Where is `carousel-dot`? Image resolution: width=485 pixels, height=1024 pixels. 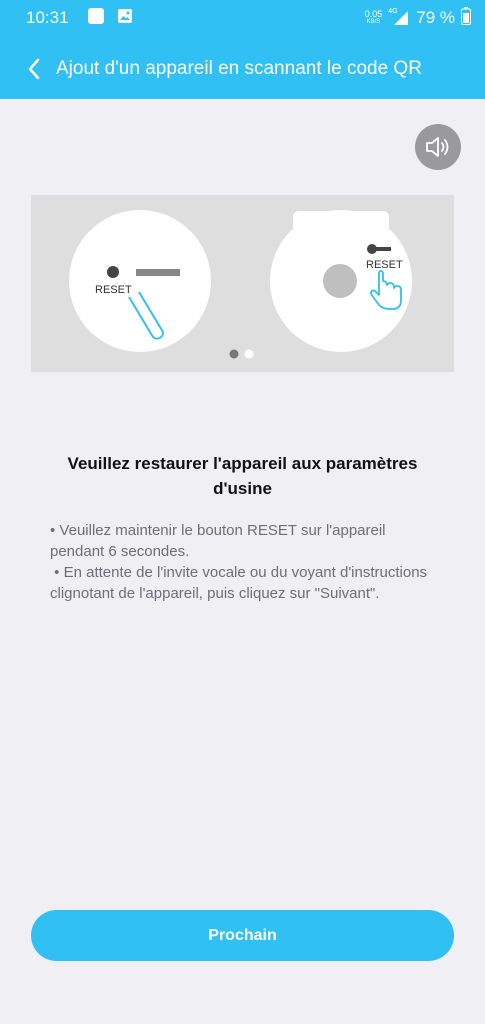
carousel-dot is located at coordinates (249, 354).